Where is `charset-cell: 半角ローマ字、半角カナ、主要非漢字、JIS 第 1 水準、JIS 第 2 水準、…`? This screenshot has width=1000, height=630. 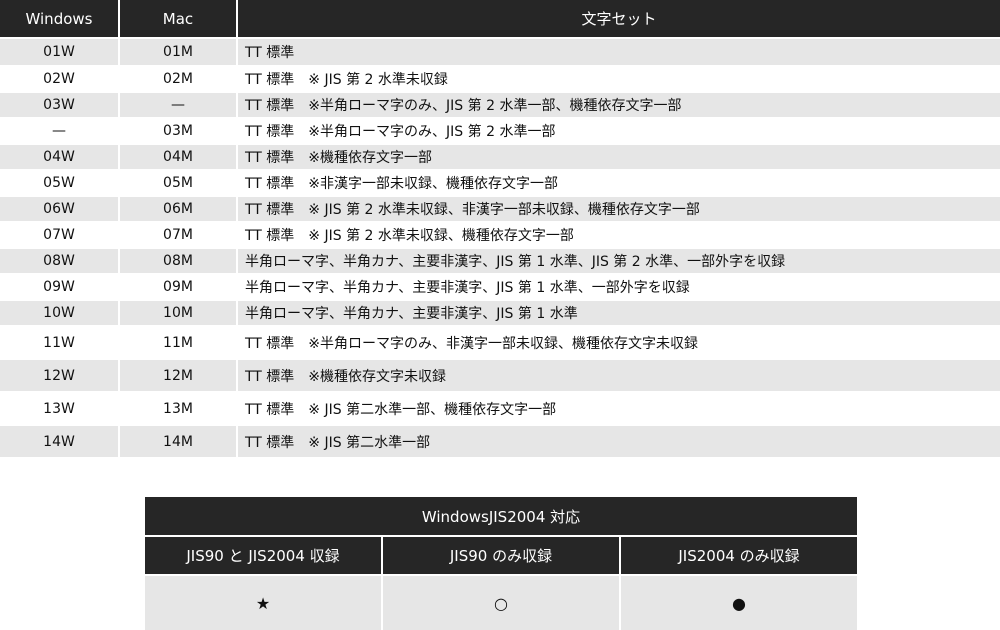
charset-cell: 半角ローマ字、半角カナ、主要非漢字、JIS 第 1 水準、JIS 第 2 水準、… is located at coordinates (618, 260).